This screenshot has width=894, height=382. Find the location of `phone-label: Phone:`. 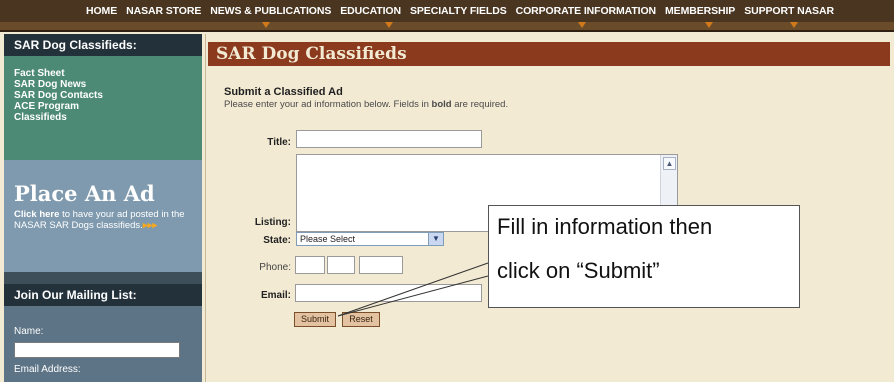

phone-label: Phone: is located at coordinates (275, 267).